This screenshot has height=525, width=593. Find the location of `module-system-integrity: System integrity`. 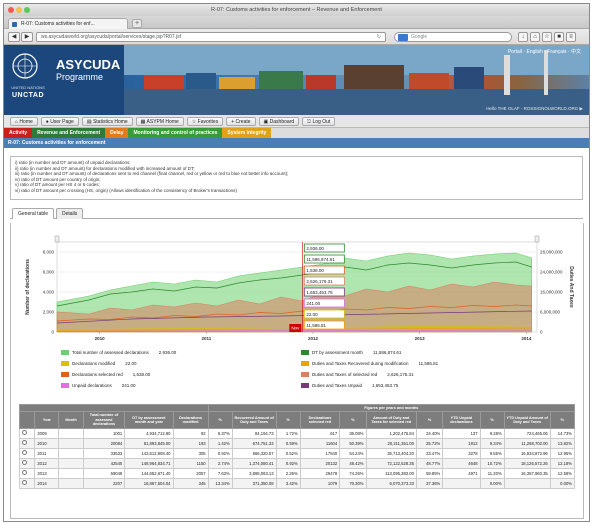

module-system-integrity: System integrity is located at coordinates (247, 133).